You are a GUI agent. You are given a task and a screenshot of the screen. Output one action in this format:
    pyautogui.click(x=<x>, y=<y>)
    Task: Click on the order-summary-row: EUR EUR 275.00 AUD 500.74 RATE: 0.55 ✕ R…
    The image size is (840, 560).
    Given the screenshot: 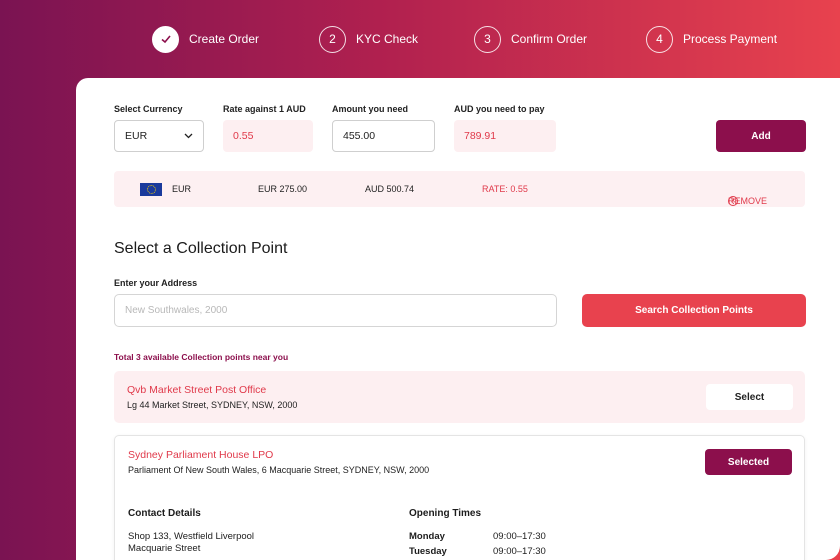 What is the action you would take?
    pyautogui.click(x=459, y=189)
    